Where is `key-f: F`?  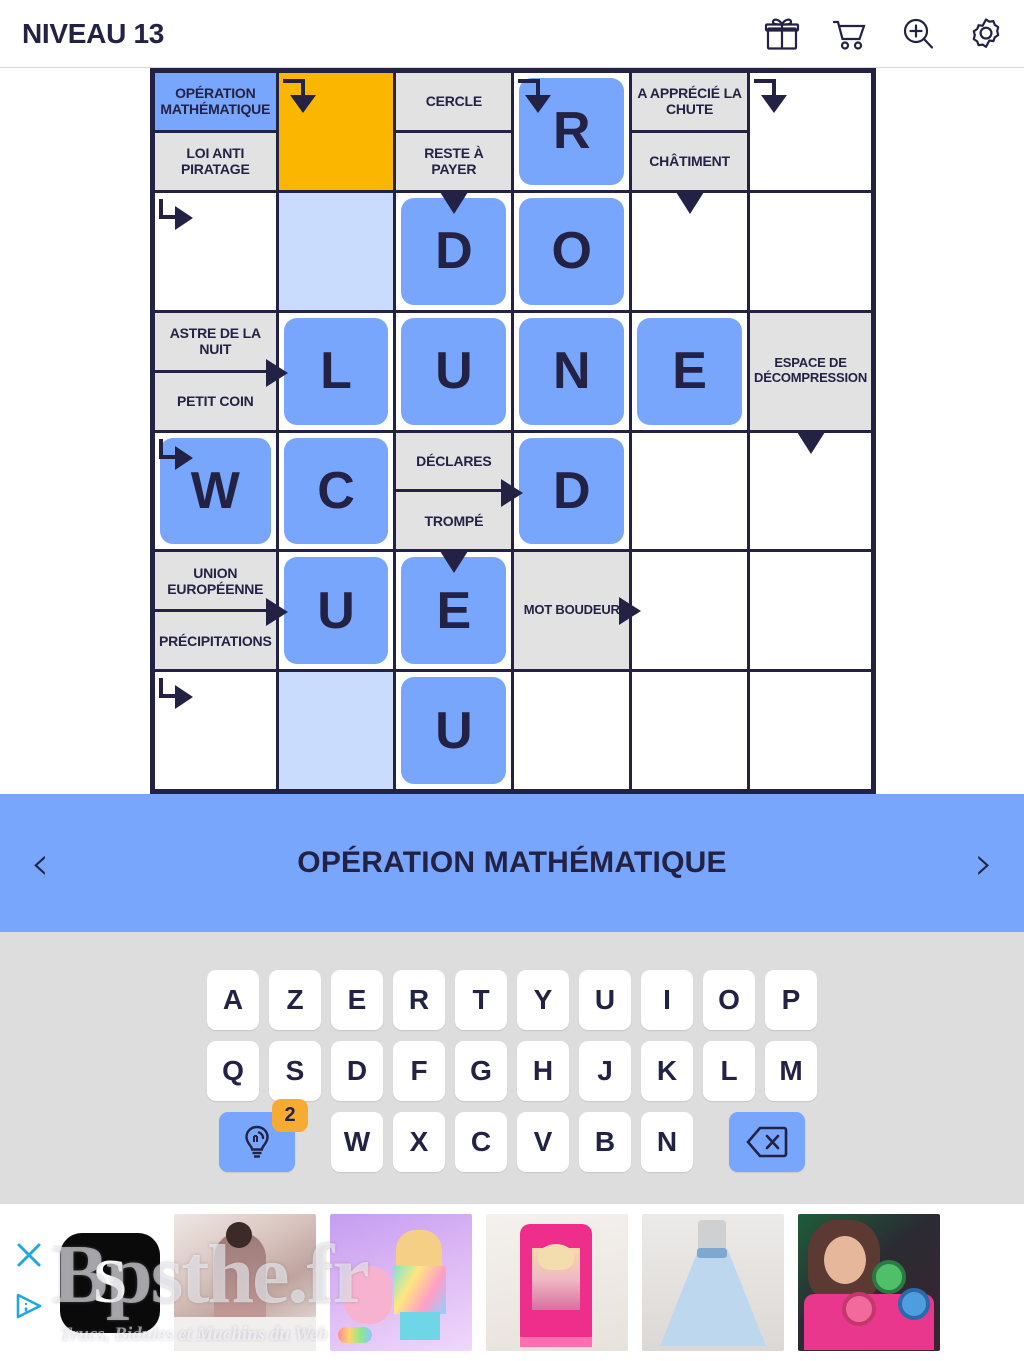 key-f: F is located at coordinates (419, 1071).